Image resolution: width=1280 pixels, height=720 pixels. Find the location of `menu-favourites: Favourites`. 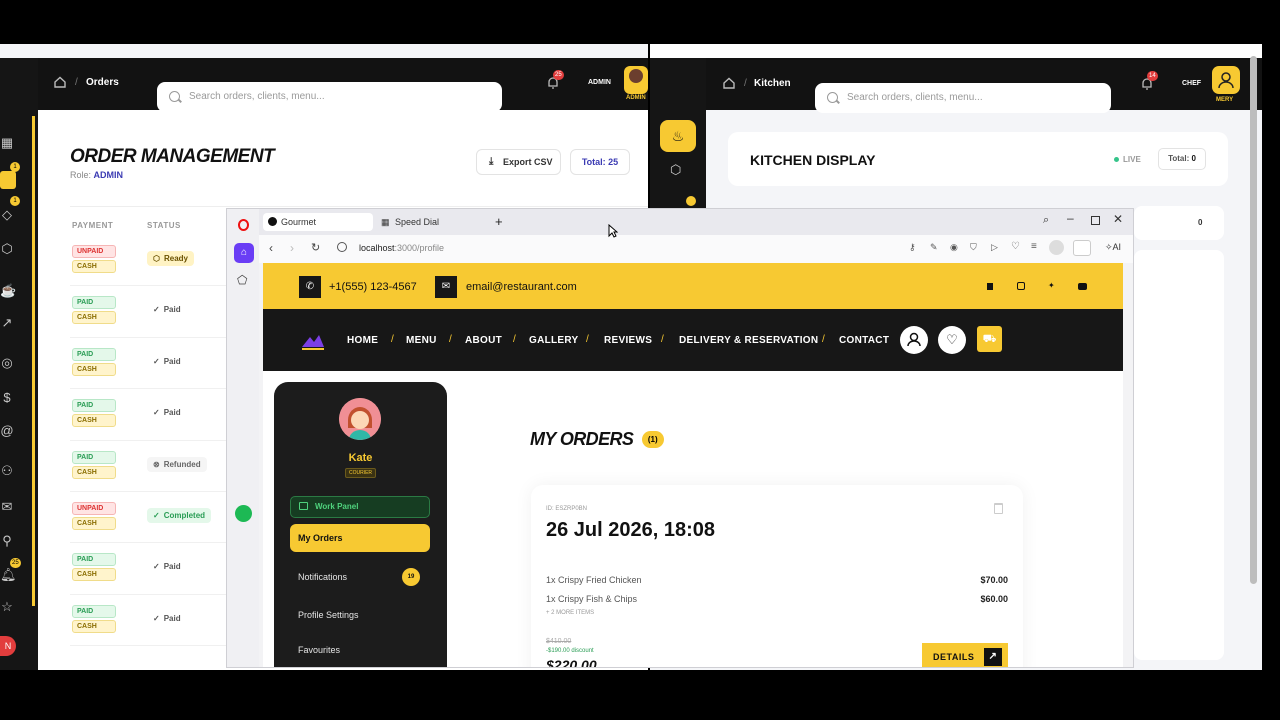

menu-favourites: Favourites is located at coordinates (360, 650).